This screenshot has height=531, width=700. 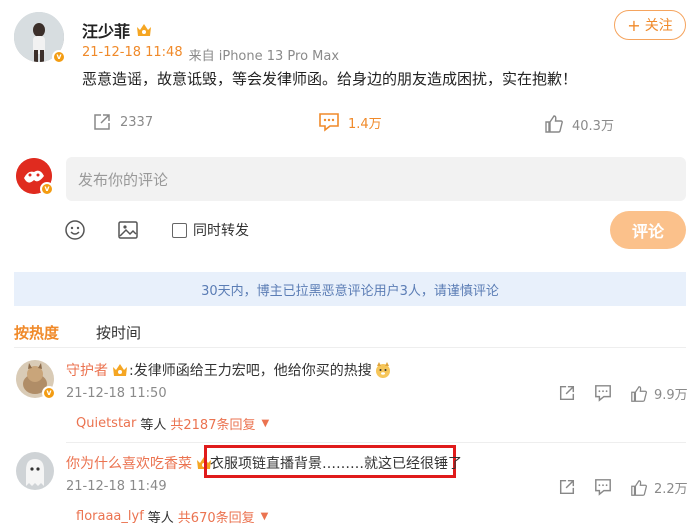 What do you see at coordinates (648, 230) in the screenshot?
I see `submit-comment-button: 评论` at bounding box center [648, 230].